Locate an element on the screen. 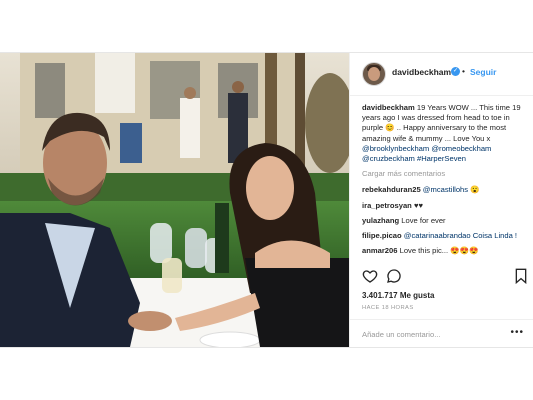 The height and width of the screenshot is (400, 533). bookmark-icon is located at coordinates (521, 276).